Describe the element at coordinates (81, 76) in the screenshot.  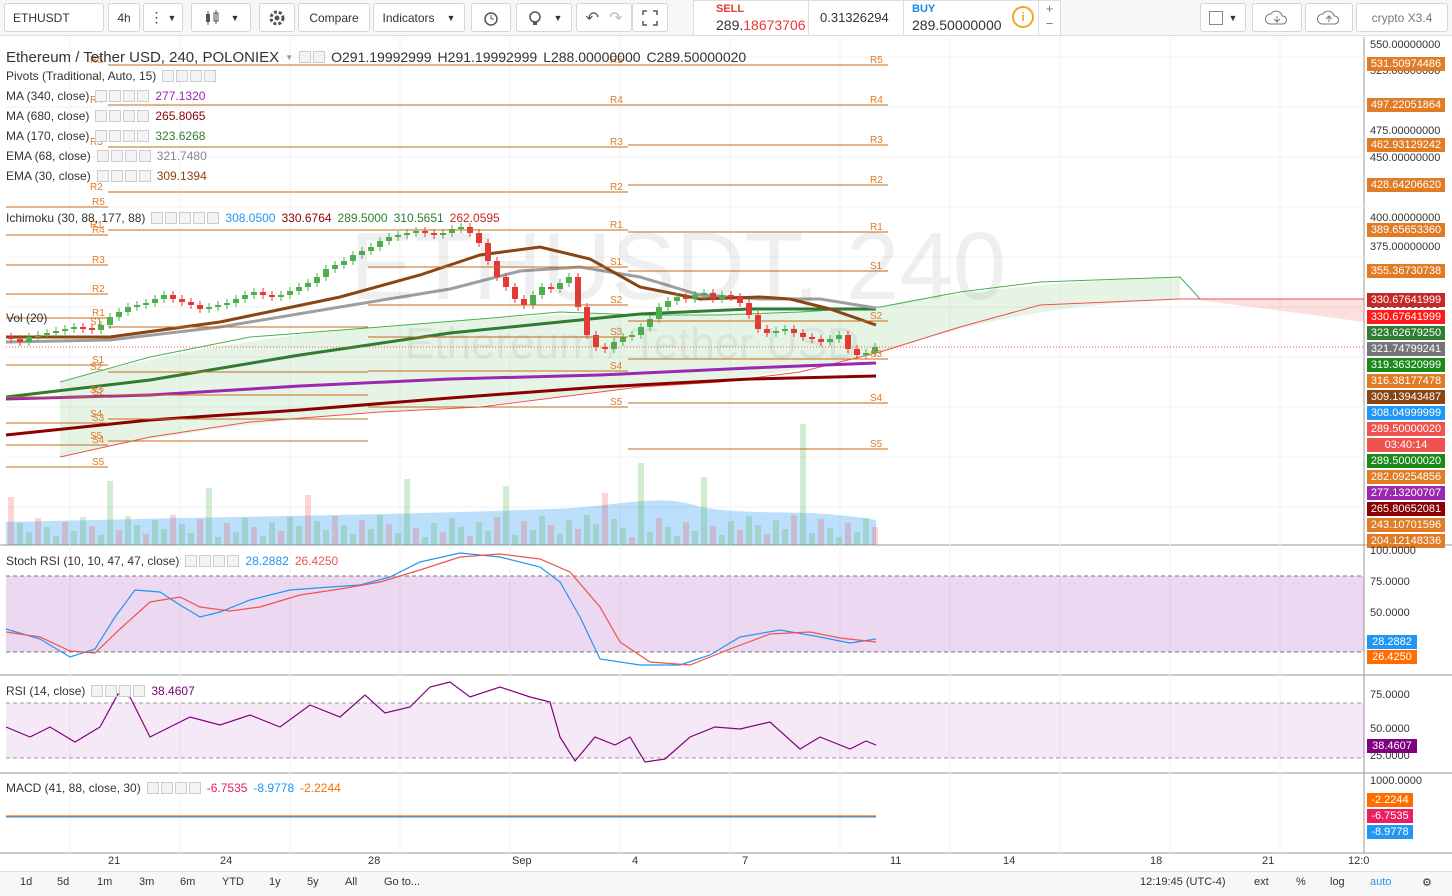
I see `indicator-label: Pivots (Traditional, Auto, 15)` at that location.